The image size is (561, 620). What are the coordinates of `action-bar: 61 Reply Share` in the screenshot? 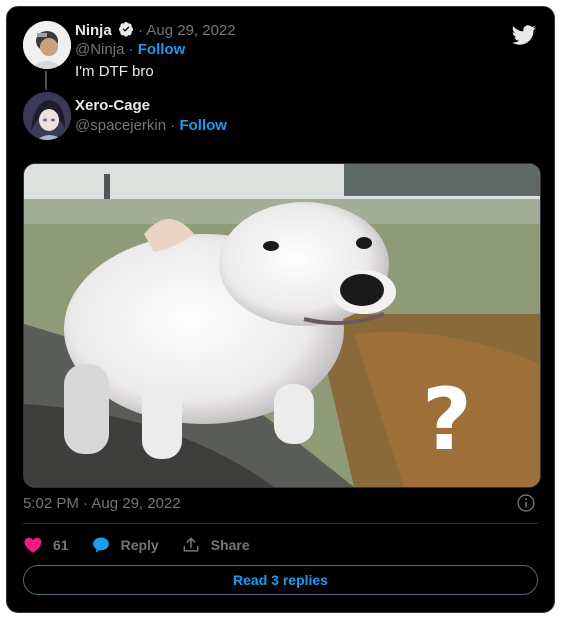 It's located at (147, 545).